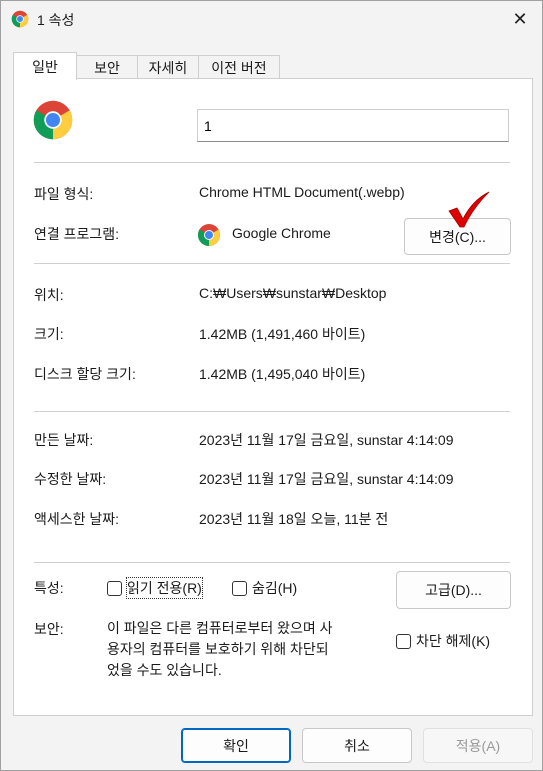 This screenshot has height=771, width=543. What do you see at coordinates (70, 479) in the screenshot?
I see `modified-label: 수정한 날짜:` at bounding box center [70, 479].